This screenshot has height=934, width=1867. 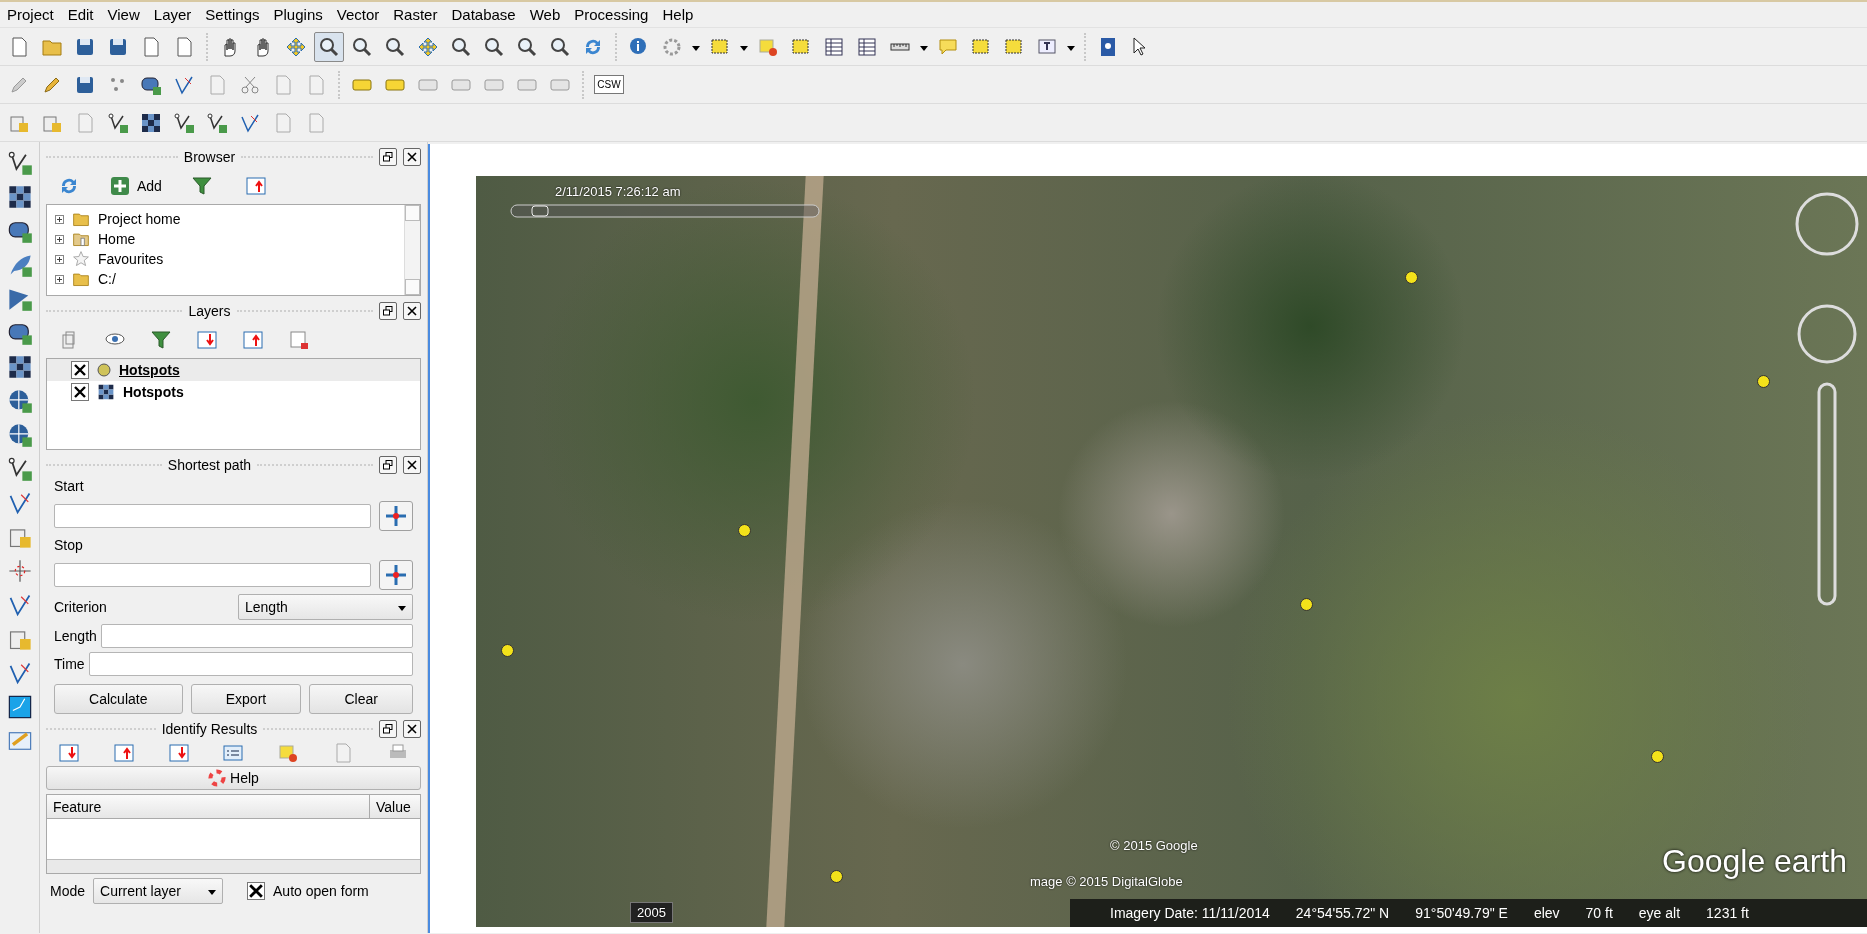 I want to click on panel-title: Identify Results, so click(x=209, y=729).